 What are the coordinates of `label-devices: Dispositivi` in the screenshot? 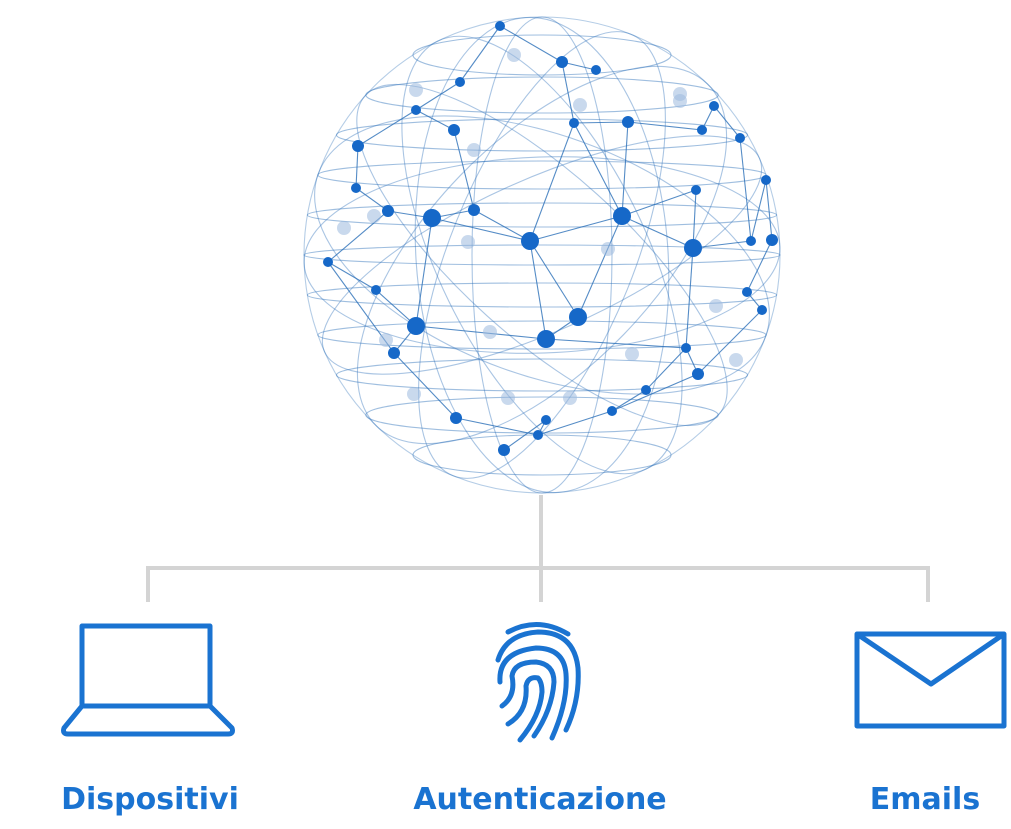 It's located at (150, 799).